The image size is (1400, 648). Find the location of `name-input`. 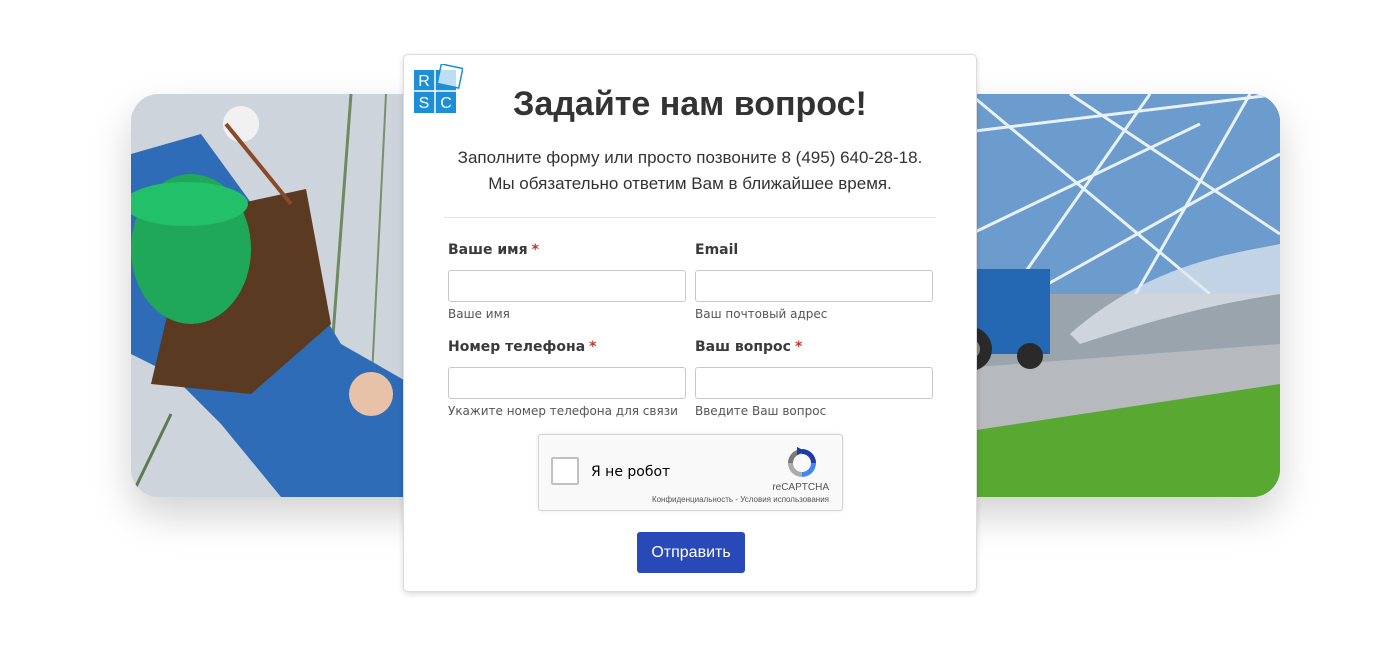

name-input is located at coordinates (567, 286).